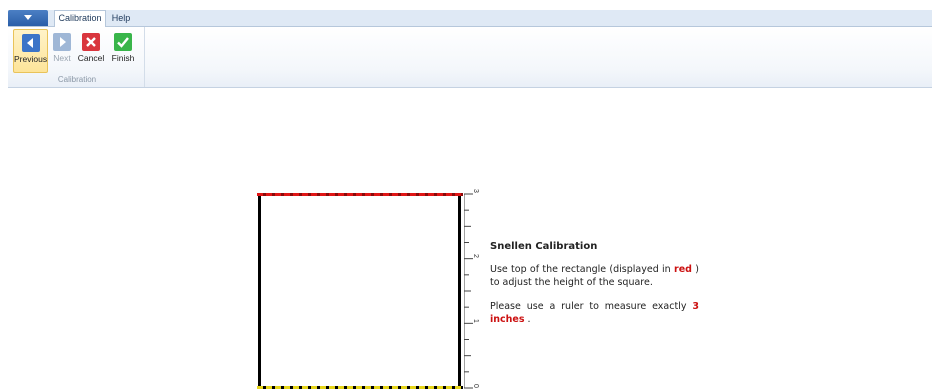  What do you see at coordinates (31, 59) in the screenshot?
I see `previous-label: Previous` at bounding box center [31, 59].